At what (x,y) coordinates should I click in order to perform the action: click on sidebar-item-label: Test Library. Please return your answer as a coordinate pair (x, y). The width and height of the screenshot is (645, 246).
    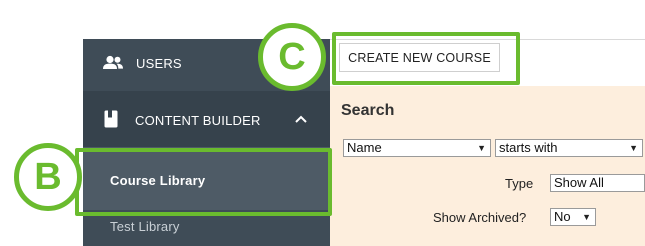
    Looking at the image, I should click on (145, 226).